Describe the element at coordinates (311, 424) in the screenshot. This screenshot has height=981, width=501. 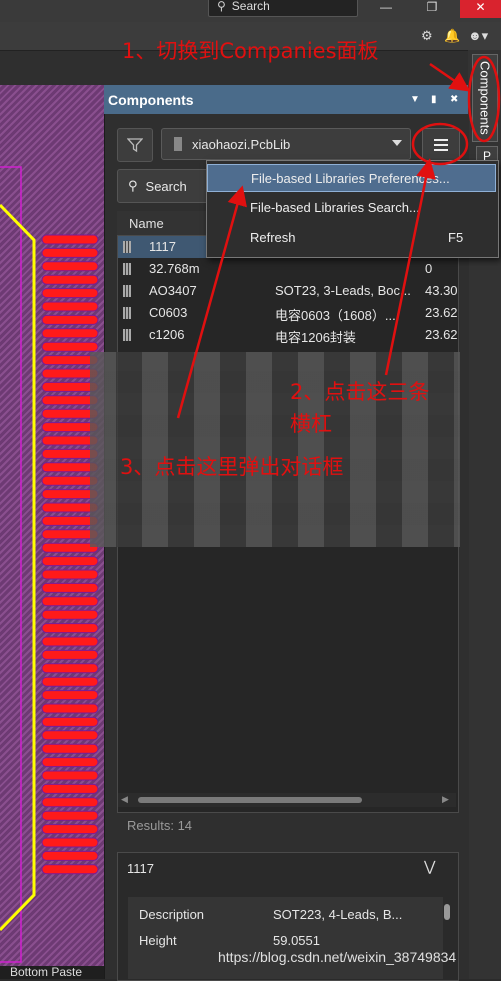
I see `annotation-step2-line2: 横杠` at that location.